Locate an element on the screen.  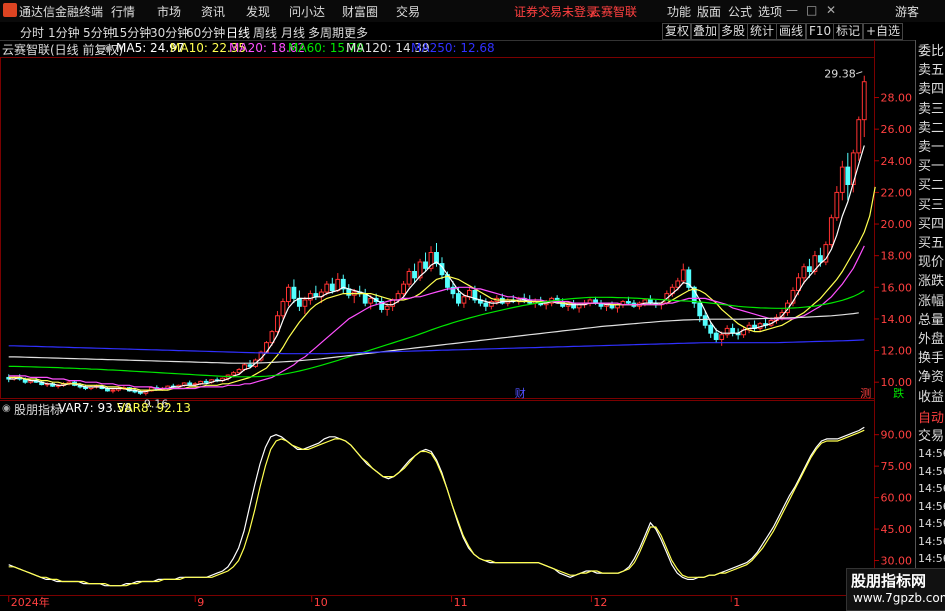
panel-label-9: 买四 is located at coordinates (931, 224).